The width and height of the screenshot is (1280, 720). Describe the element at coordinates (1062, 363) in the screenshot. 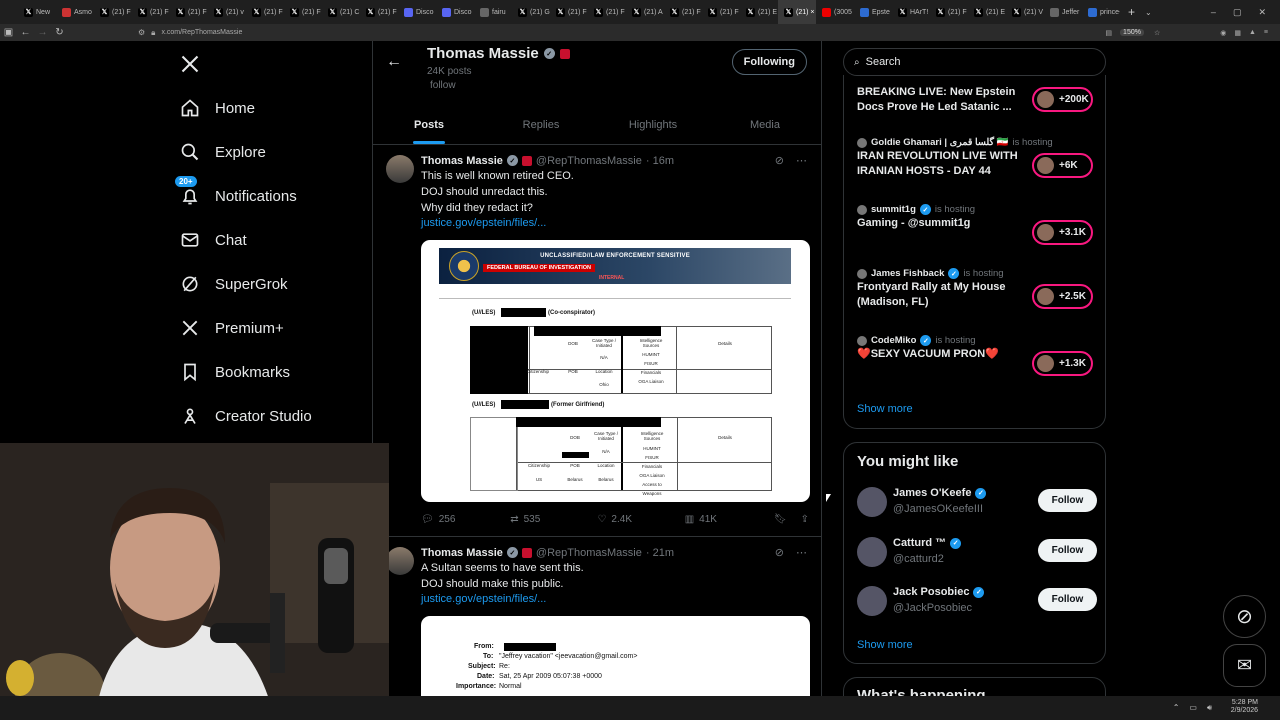

I see `space-listener-pill: +1.3K` at that location.